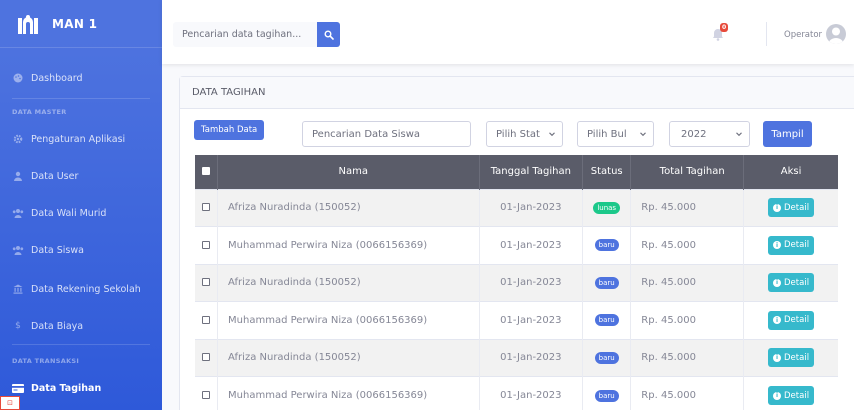 The width and height of the screenshot is (854, 410). I want to click on sidebar-divider, so click(81, 98).